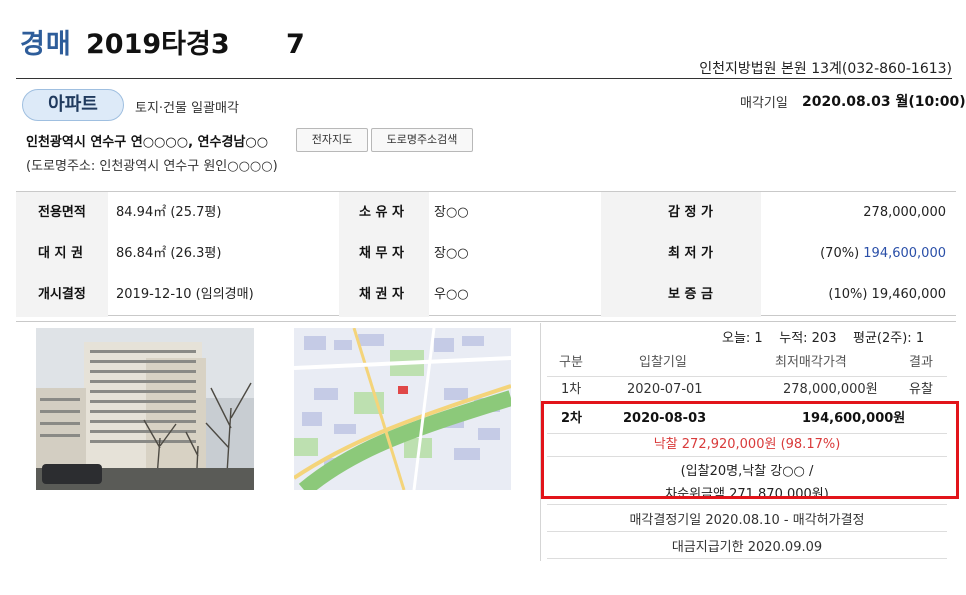  Describe the element at coordinates (332, 140) in the screenshot. I see `electronic-map-button: 전자지도` at that location.